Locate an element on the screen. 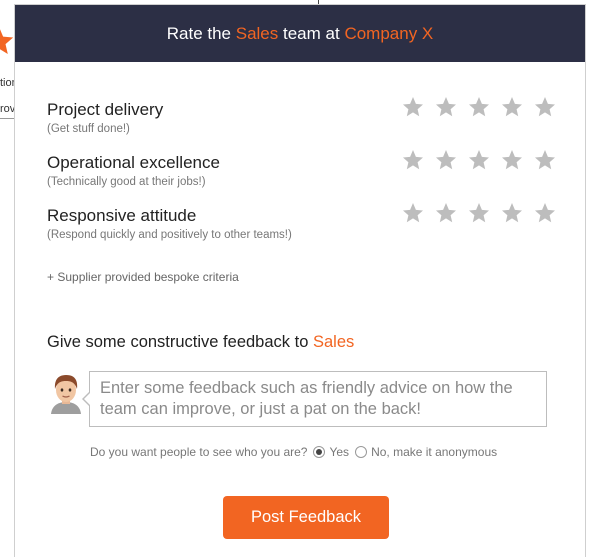 This screenshot has height=557, width=590. privacy-yes-radio is located at coordinates (319, 452).